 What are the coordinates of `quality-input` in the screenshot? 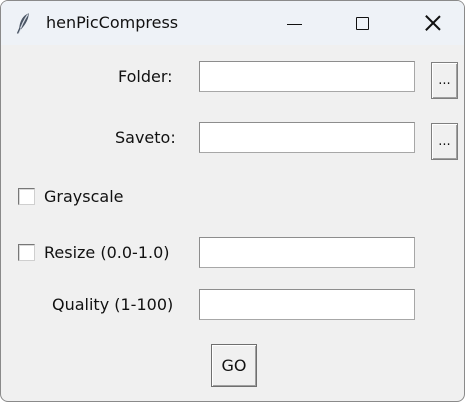 It's located at (307, 304).